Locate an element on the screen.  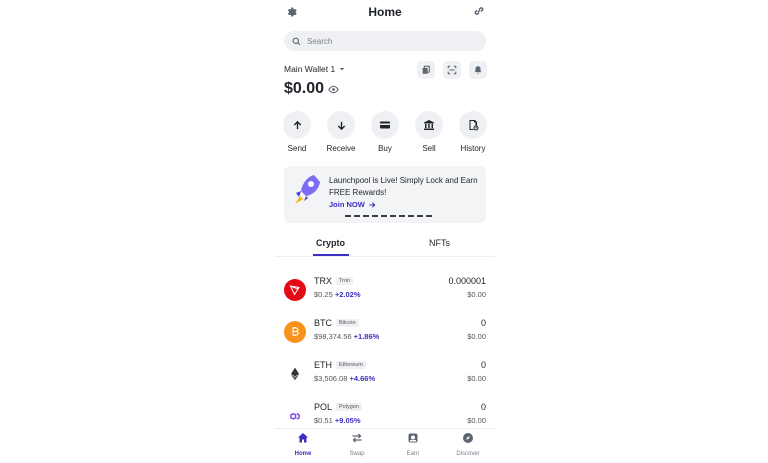
balance-display: $0.00 is located at coordinates (311, 89).